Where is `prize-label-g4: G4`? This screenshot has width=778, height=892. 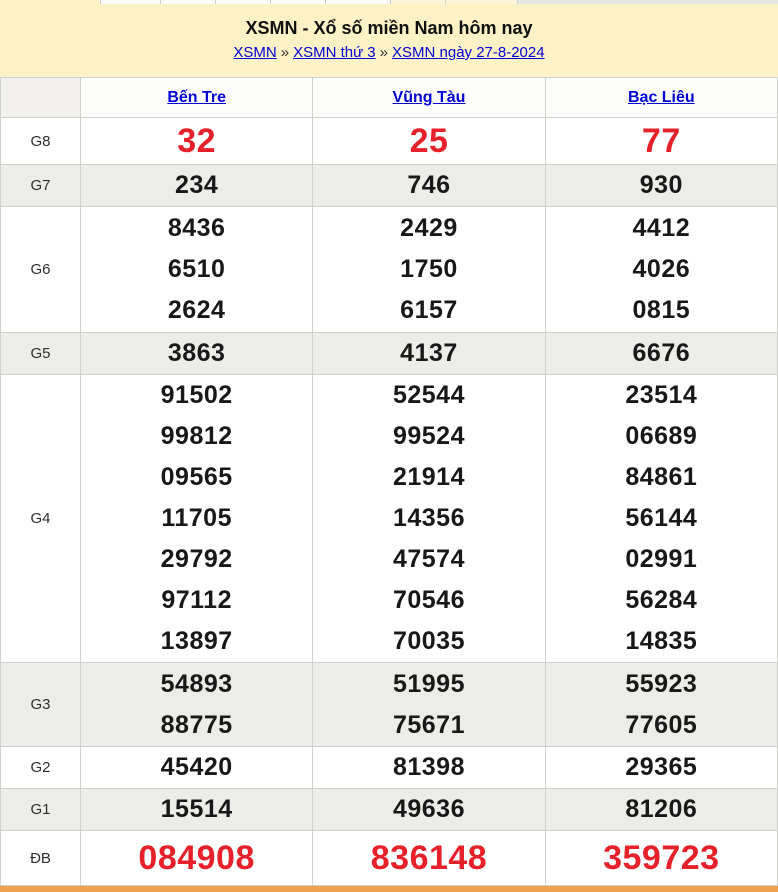
prize-label-g4: G4 is located at coordinates (40, 518).